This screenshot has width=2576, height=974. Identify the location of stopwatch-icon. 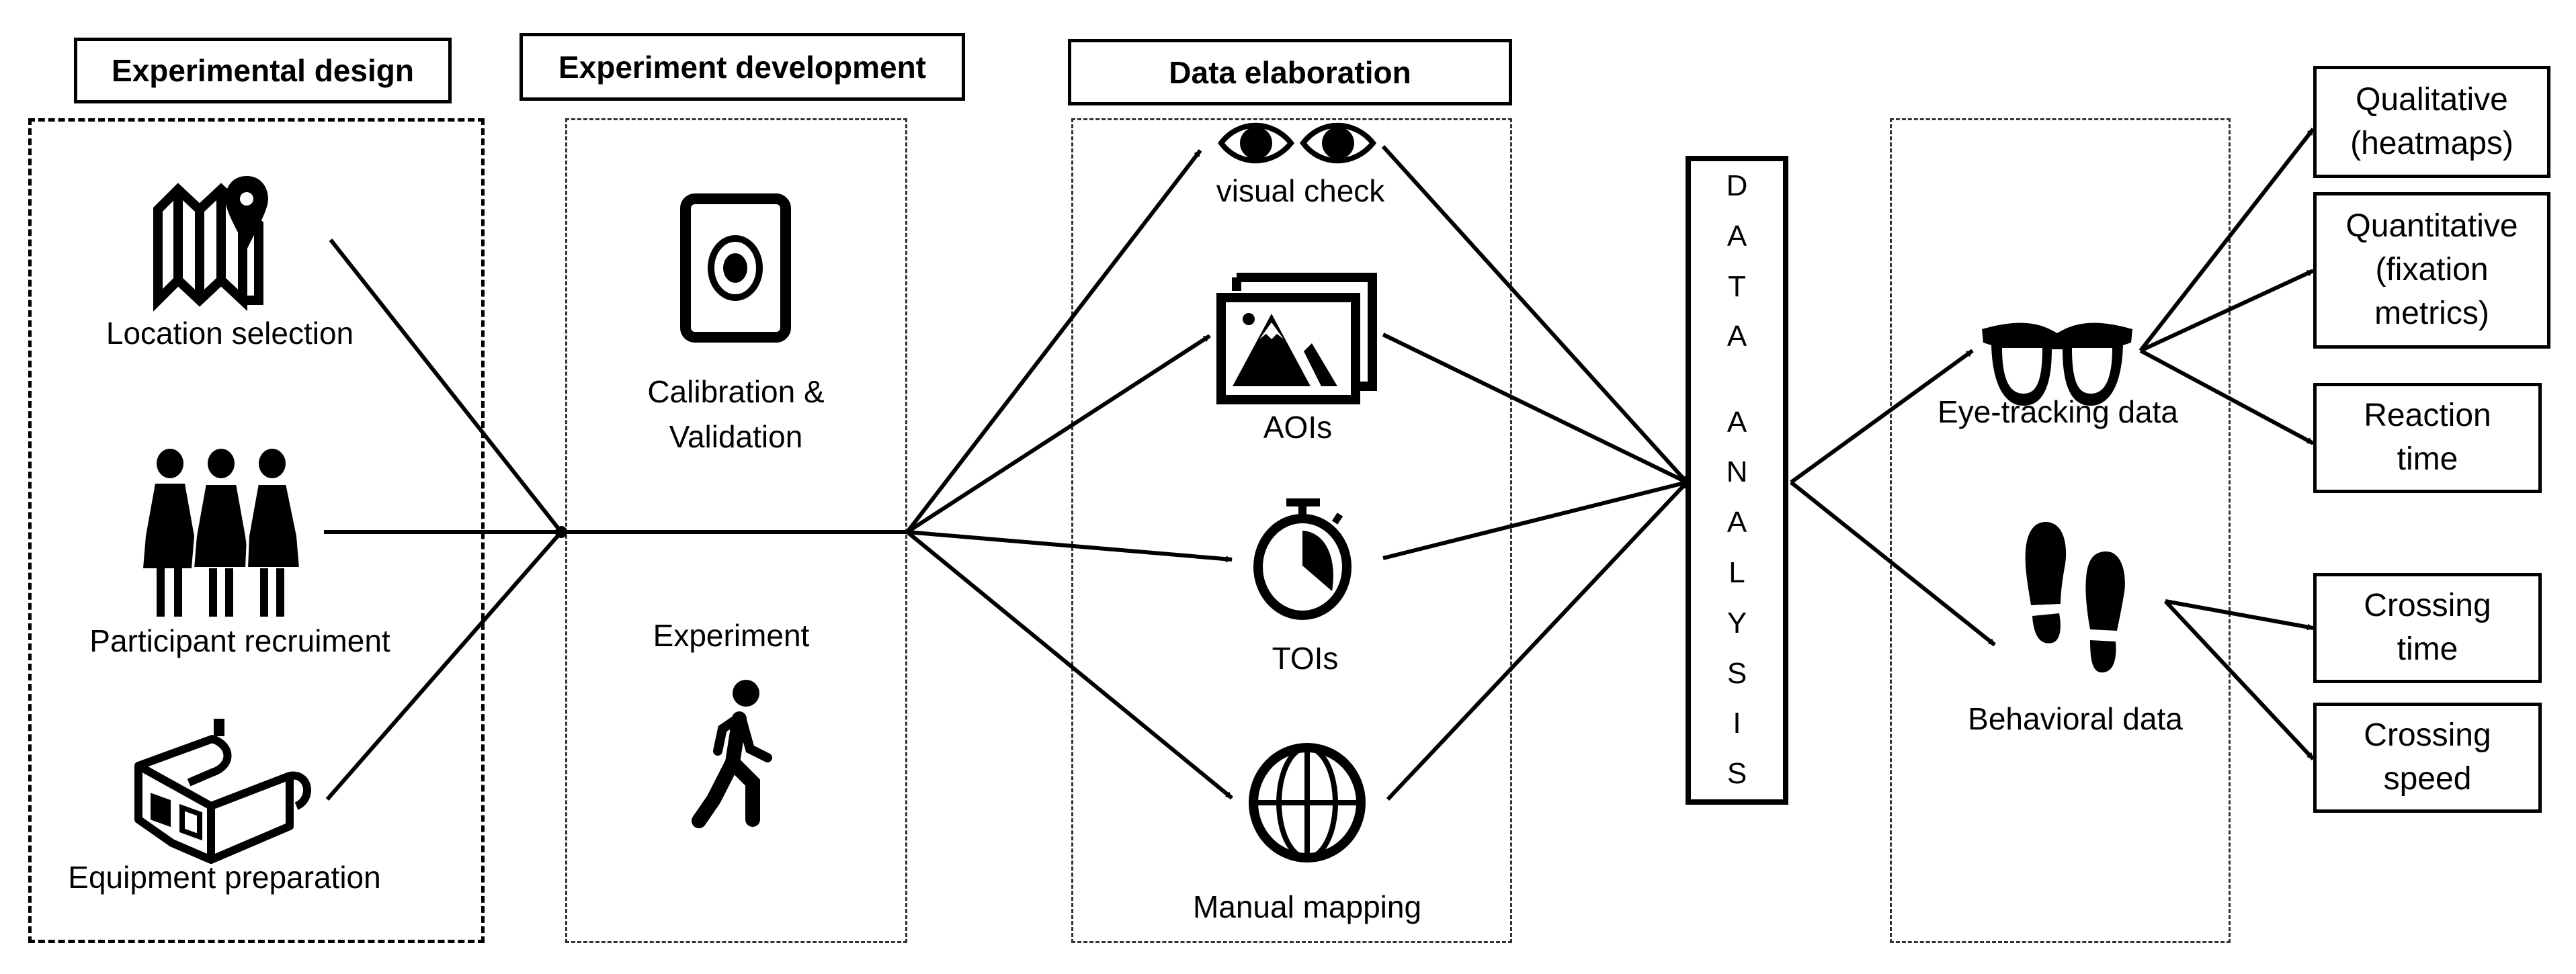
(1302, 559).